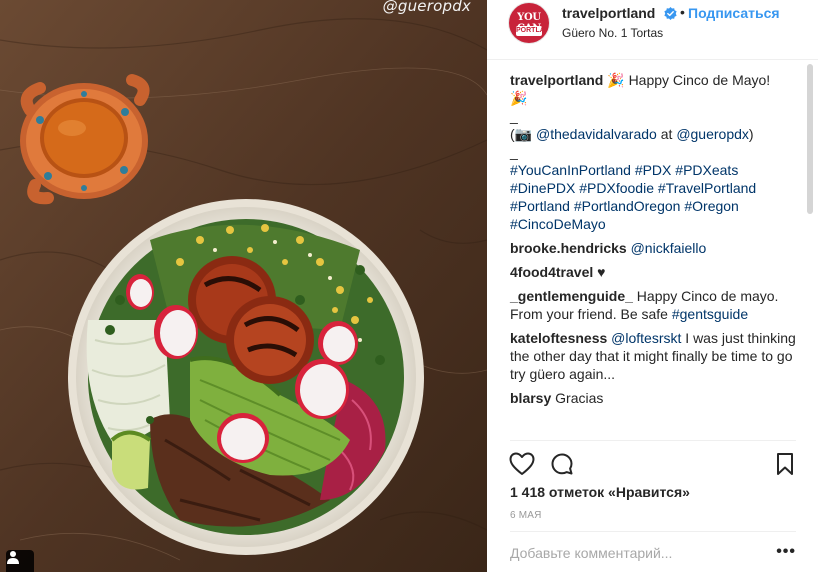 This screenshot has width=818, height=572. Describe the element at coordinates (558, 338) in the screenshot. I see `comment-username-link: kateloftesness` at that location.